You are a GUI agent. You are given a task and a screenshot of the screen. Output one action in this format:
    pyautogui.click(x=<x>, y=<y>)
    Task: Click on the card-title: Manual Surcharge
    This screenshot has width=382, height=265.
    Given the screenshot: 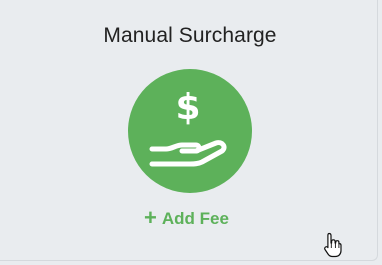 What is the action you would take?
    pyautogui.click(x=190, y=35)
    